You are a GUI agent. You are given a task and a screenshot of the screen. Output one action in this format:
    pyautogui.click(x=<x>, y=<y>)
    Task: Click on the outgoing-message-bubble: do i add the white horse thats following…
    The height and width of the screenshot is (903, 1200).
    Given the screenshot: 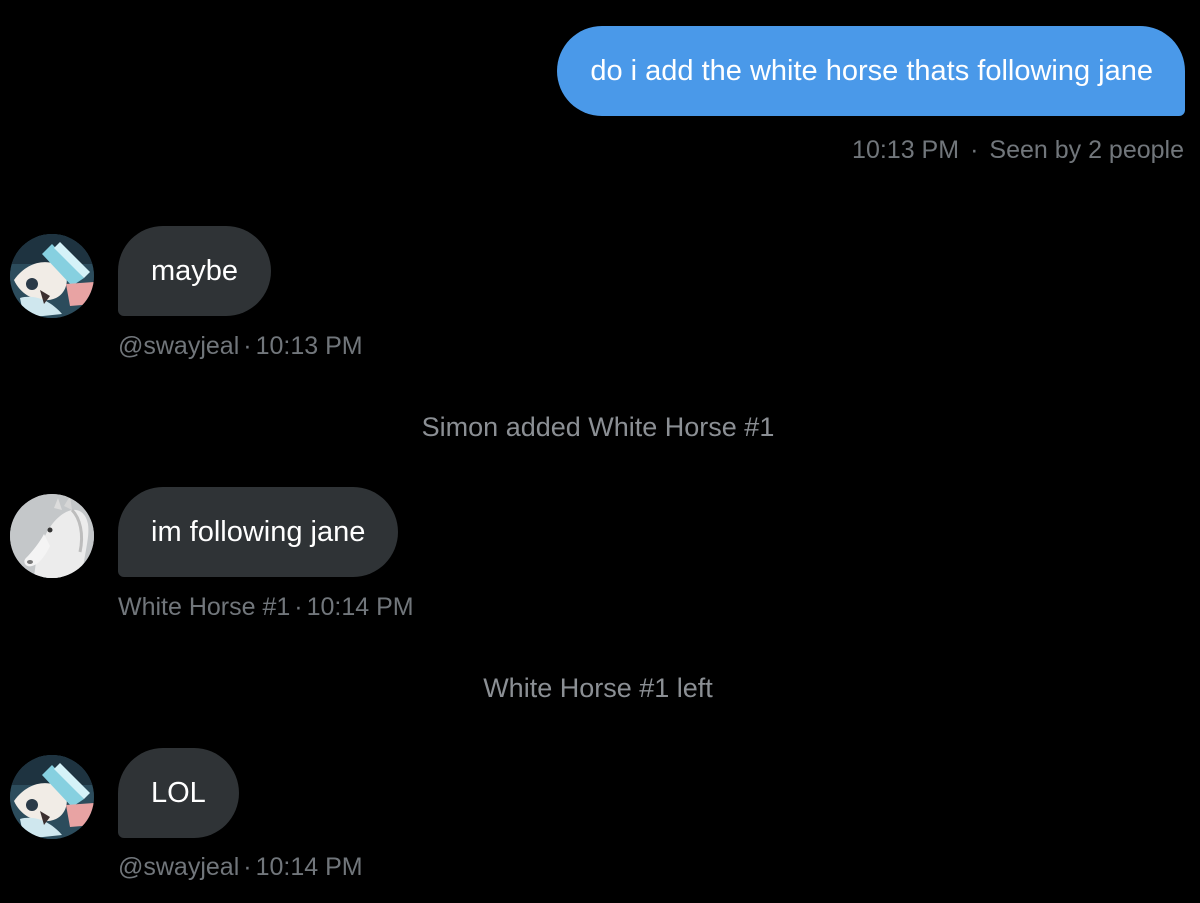 What is the action you would take?
    pyautogui.click(x=871, y=71)
    